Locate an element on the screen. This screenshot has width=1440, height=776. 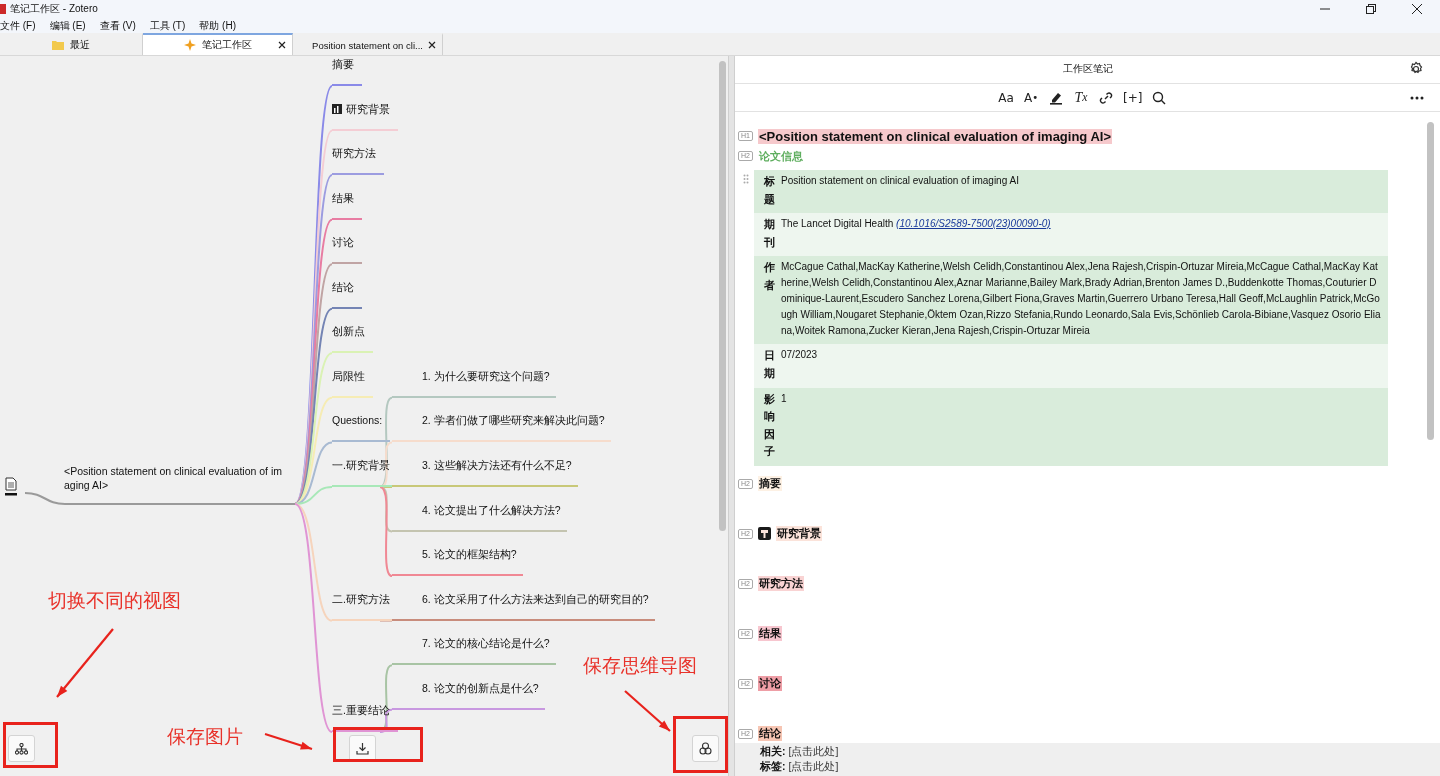
restore-icon is located at coordinates (1371, 9).